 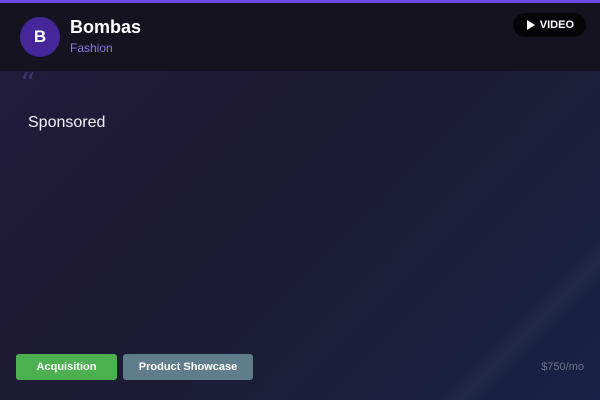 I want to click on video-label: VIDEO, so click(x=556, y=25).